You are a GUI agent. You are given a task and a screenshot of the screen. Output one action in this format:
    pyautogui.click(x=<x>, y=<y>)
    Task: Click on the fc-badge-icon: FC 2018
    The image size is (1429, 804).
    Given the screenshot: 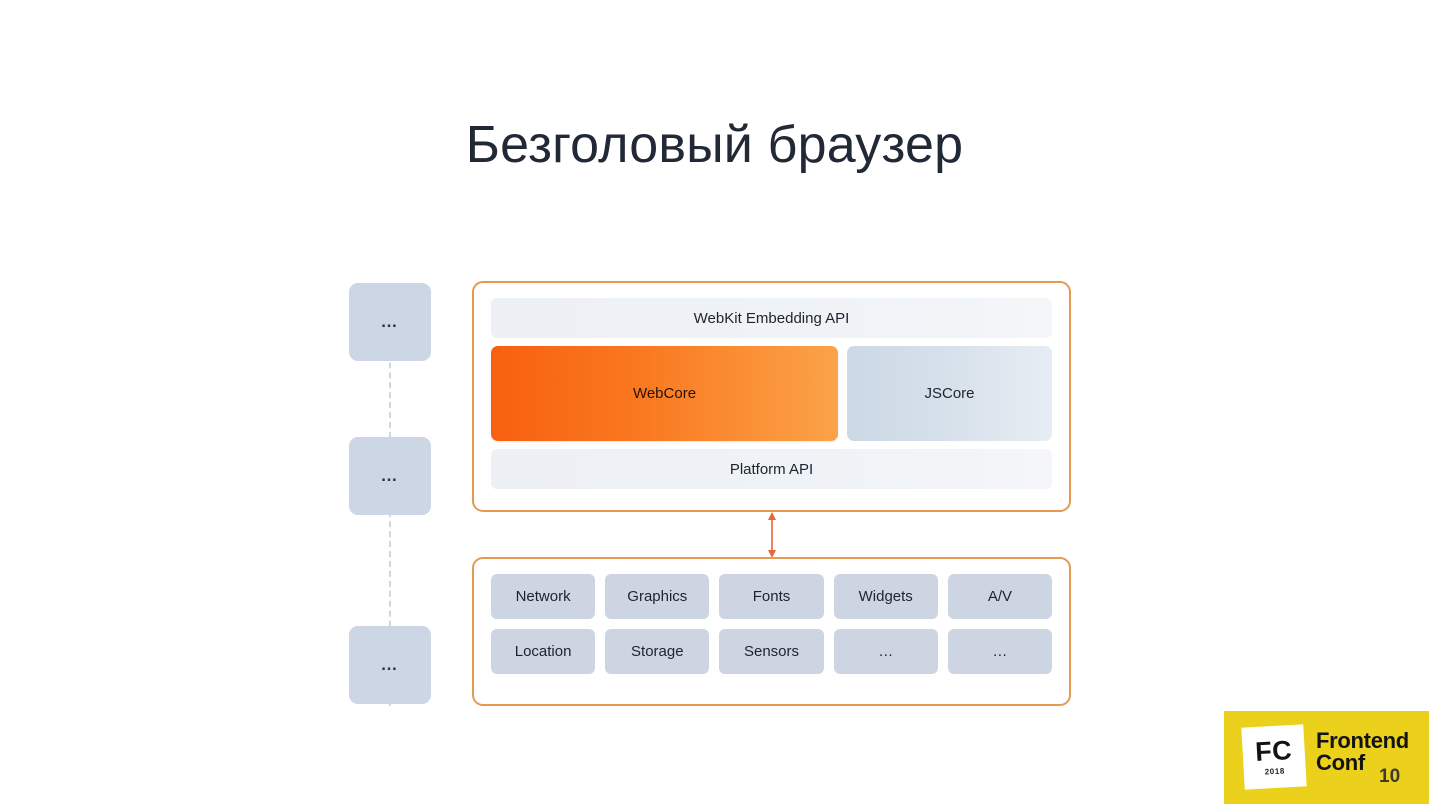 What is the action you would take?
    pyautogui.click(x=1274, y=757)
    